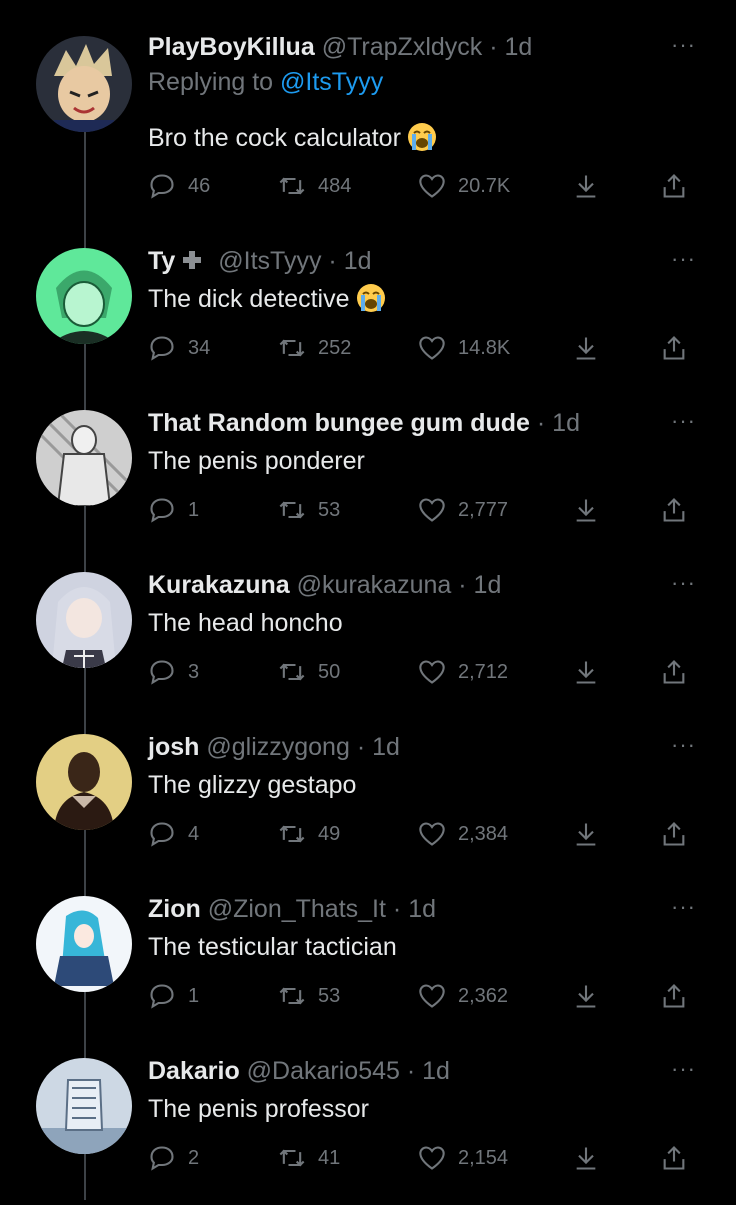  What do you see at coordinates (309, 834) in the screenshot?
I see `retweet-button: 49` at bounding box center [309, 834].